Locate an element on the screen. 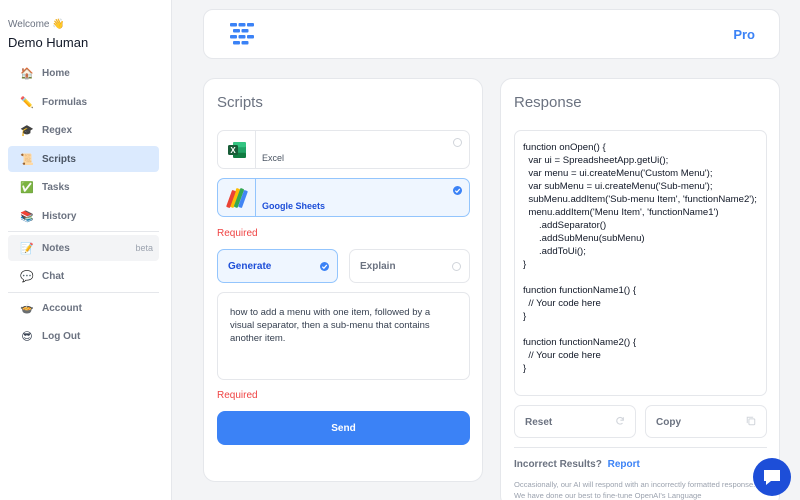 This screenshot has height=500, width=800. books-icon: 📚 is located at coordinates (27, 216).